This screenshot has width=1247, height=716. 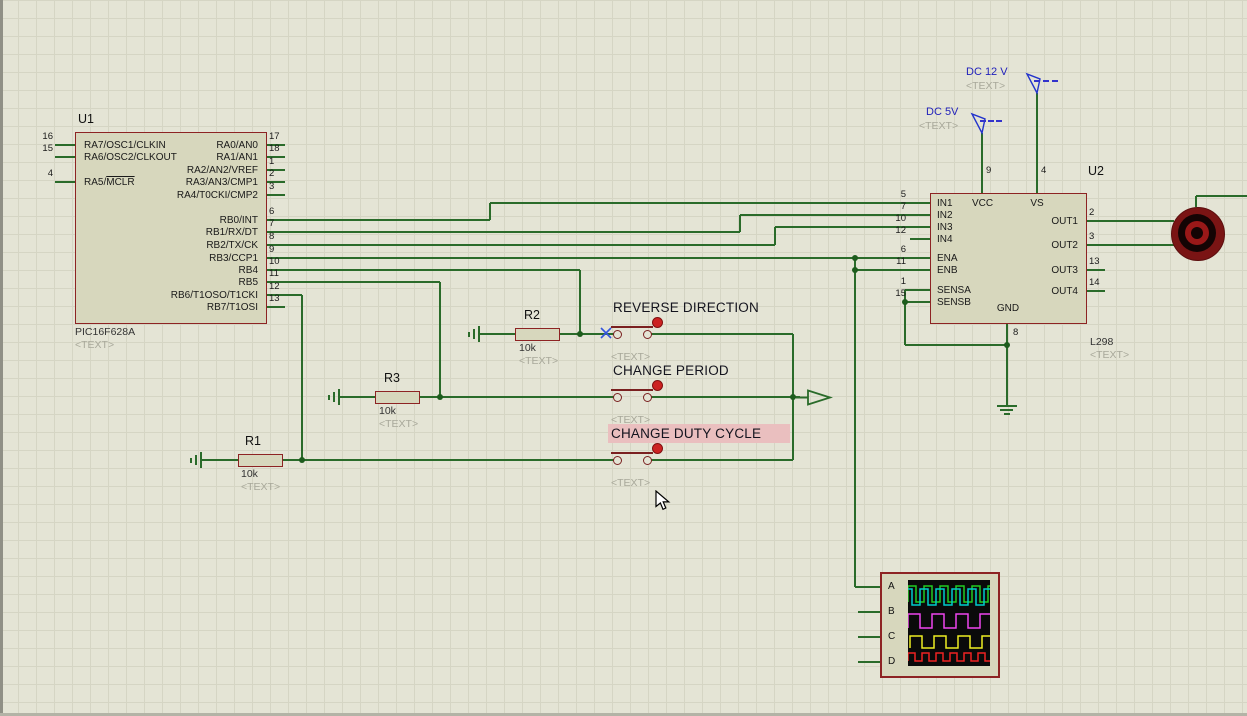 What do you see at coordinates (947, 258) in the screenshot?
I see `u2-pin-name: ENA` at bounding box center [947, 258].